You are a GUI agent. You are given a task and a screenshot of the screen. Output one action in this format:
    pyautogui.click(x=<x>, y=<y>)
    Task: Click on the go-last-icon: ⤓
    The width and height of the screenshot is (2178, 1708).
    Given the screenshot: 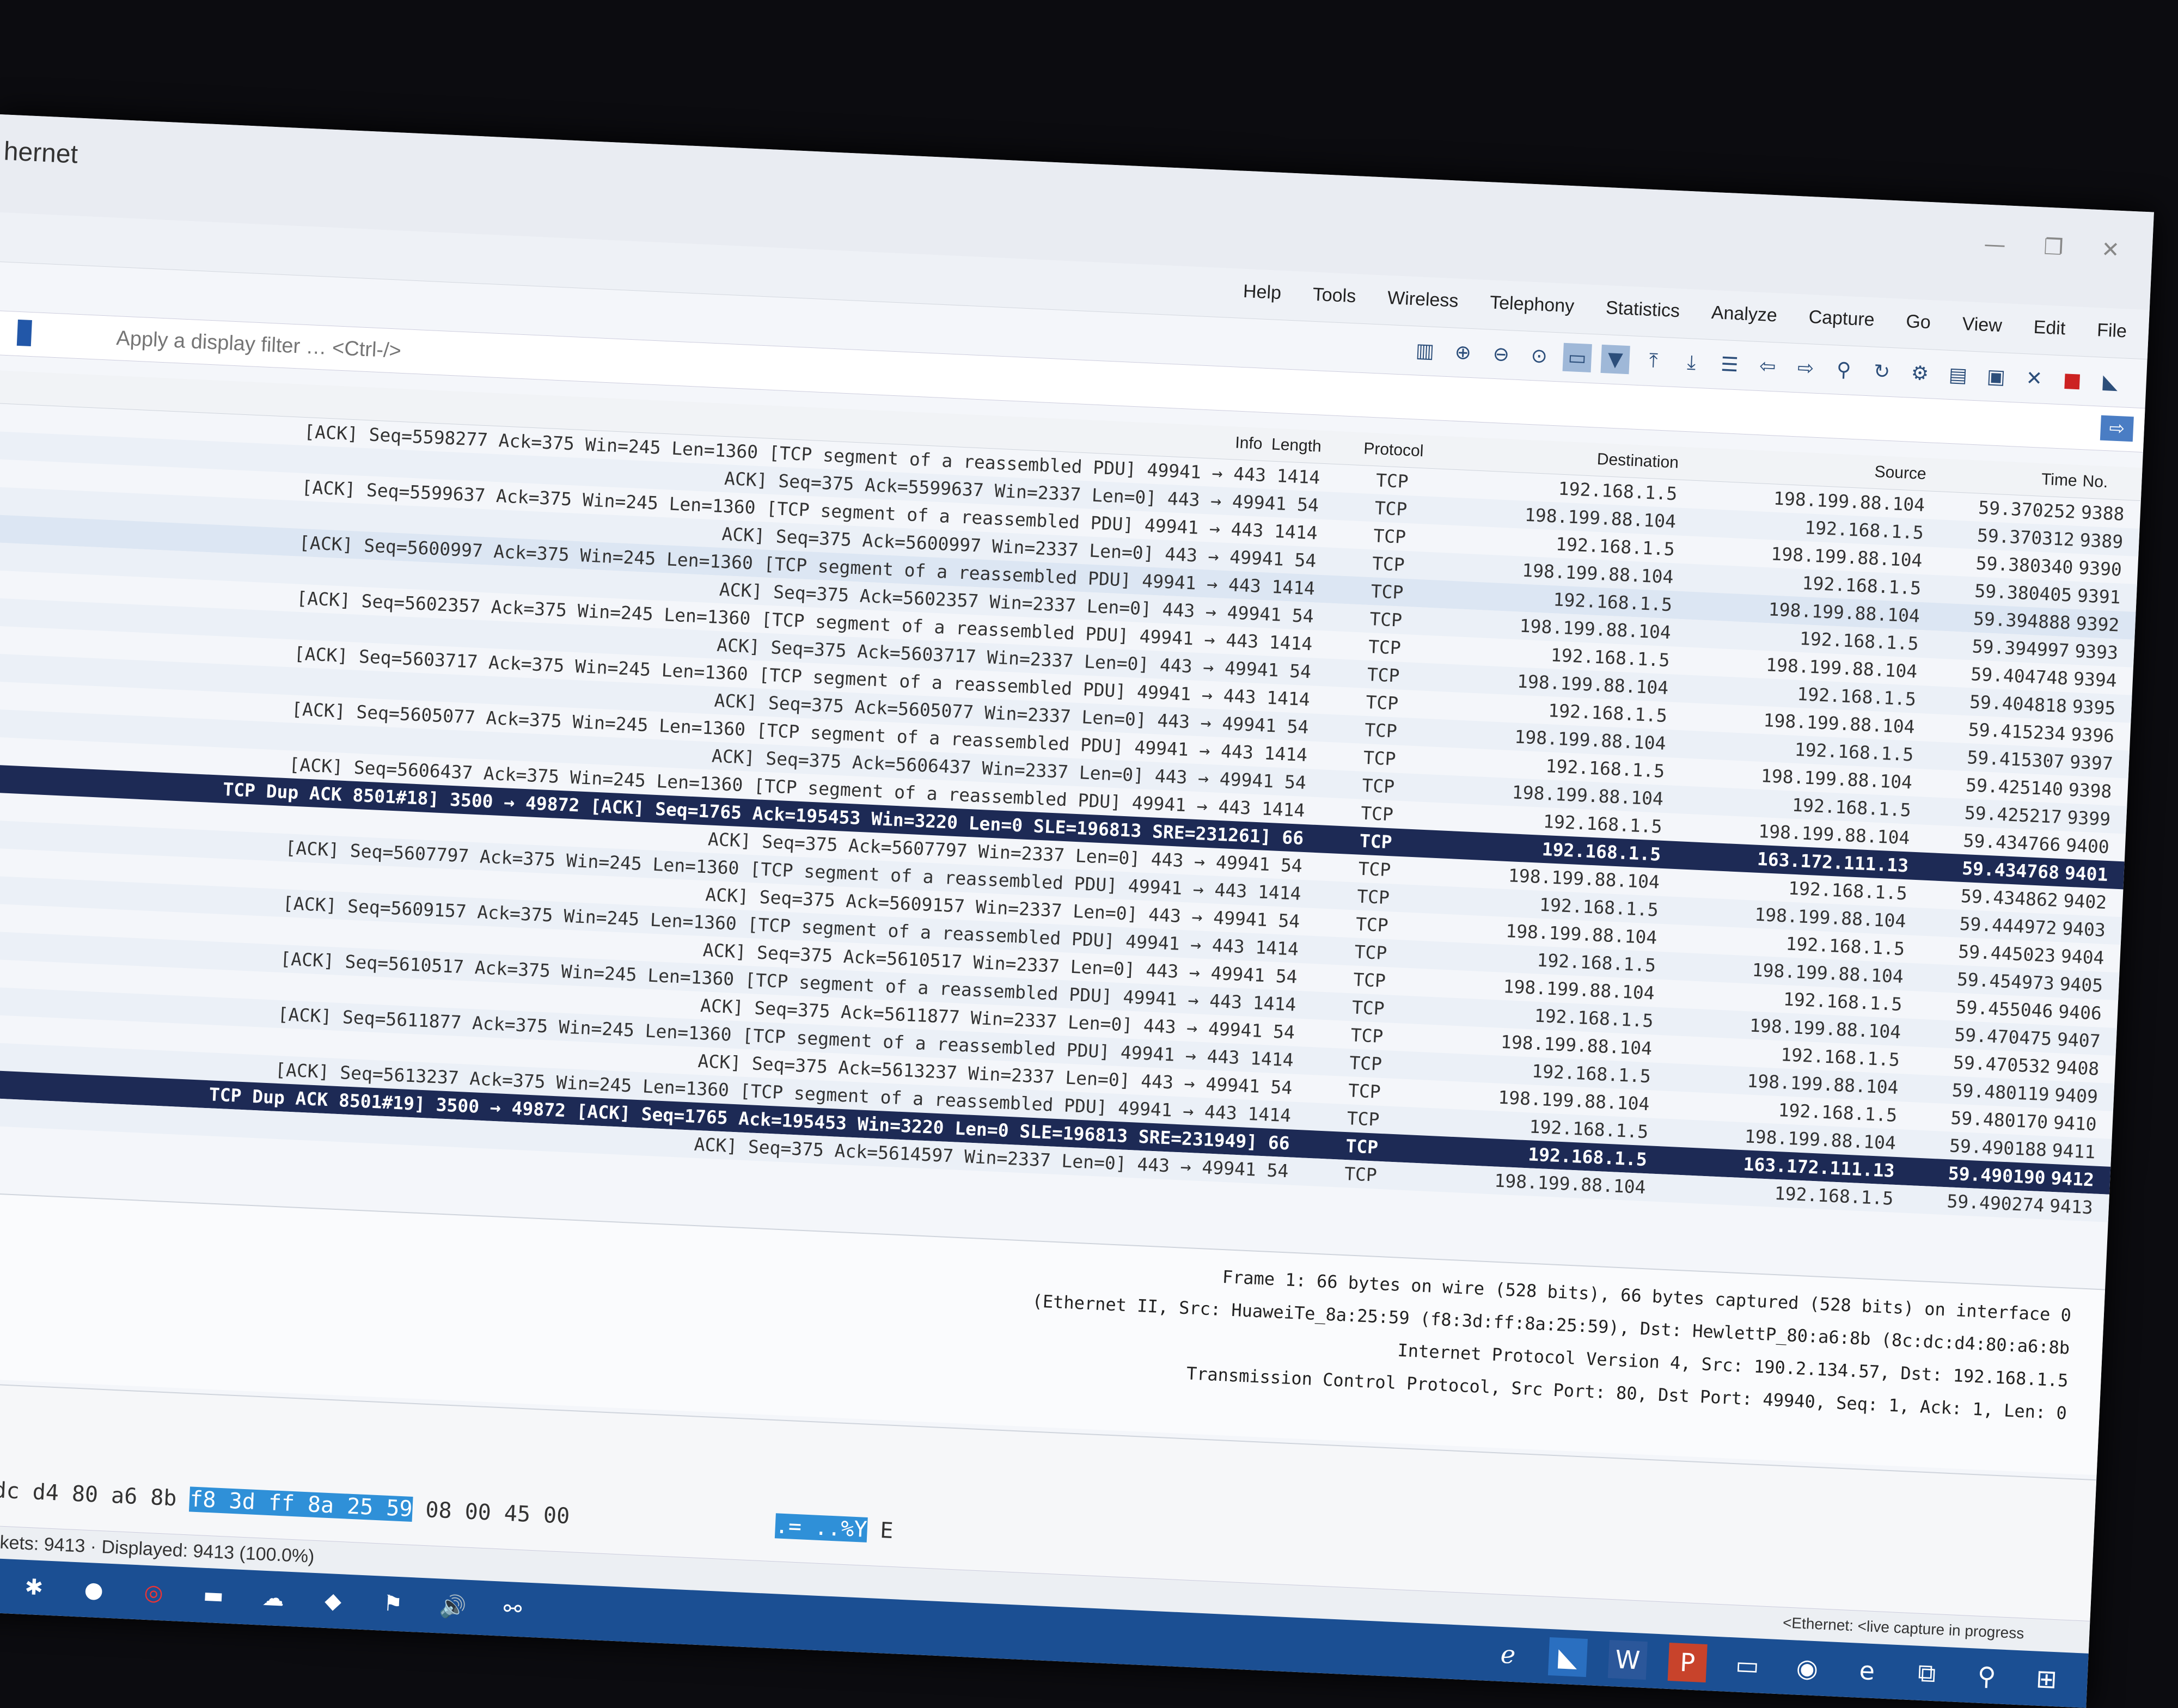 What is the action you would take?
    pyautogui.click(x=1691, y=362)
    